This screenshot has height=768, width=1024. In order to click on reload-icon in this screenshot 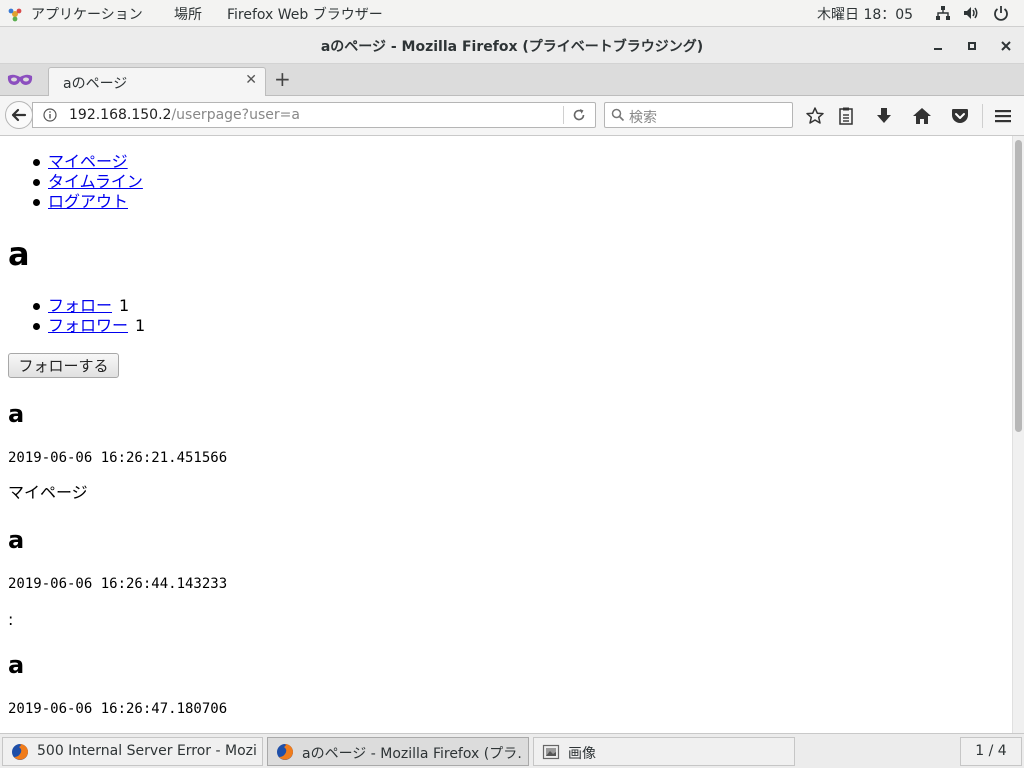, I will do `click(579, 115)`.